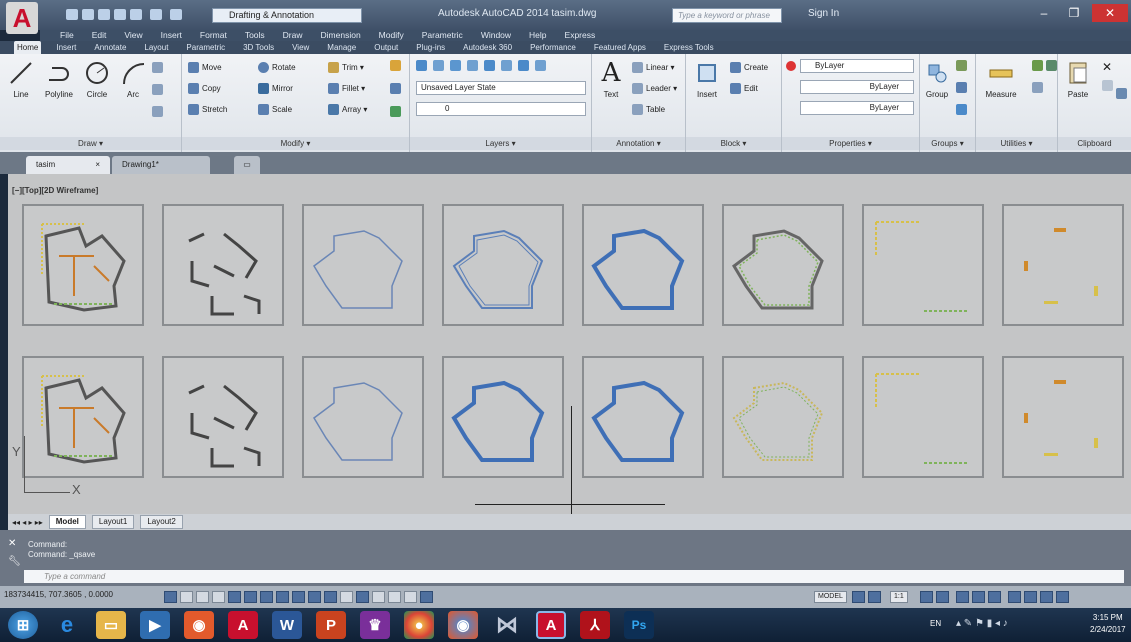 The height and width of the screenshot is (642, 1131). What do you see at coordinates (857, 66) in the screenshot?
I see `color-dropdown: ByLayer` at bounding box center [857, 66].